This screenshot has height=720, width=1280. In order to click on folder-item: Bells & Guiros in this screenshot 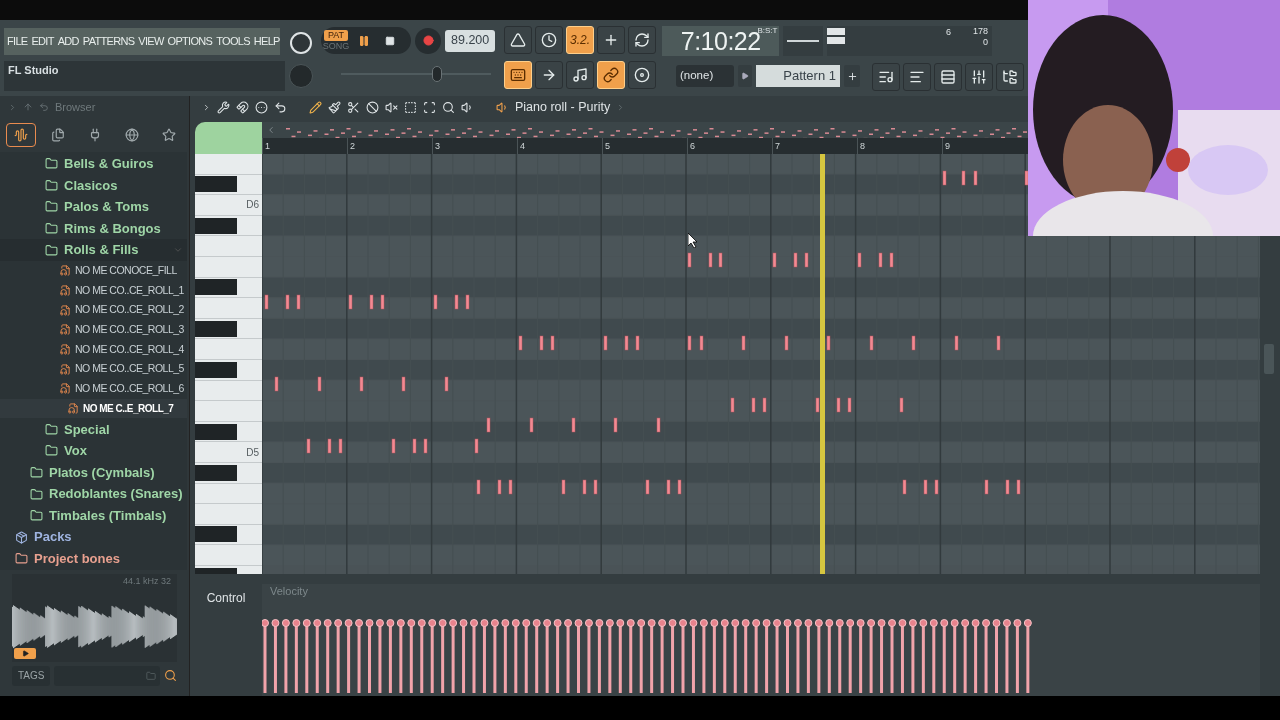, I will do `click(93, 164)`.